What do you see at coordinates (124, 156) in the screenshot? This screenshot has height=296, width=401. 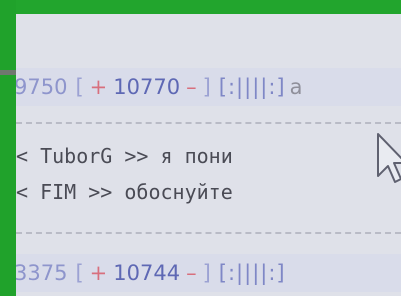 I see `quote-line: < TuborG >> я пони` at bounding box center [124, 156].